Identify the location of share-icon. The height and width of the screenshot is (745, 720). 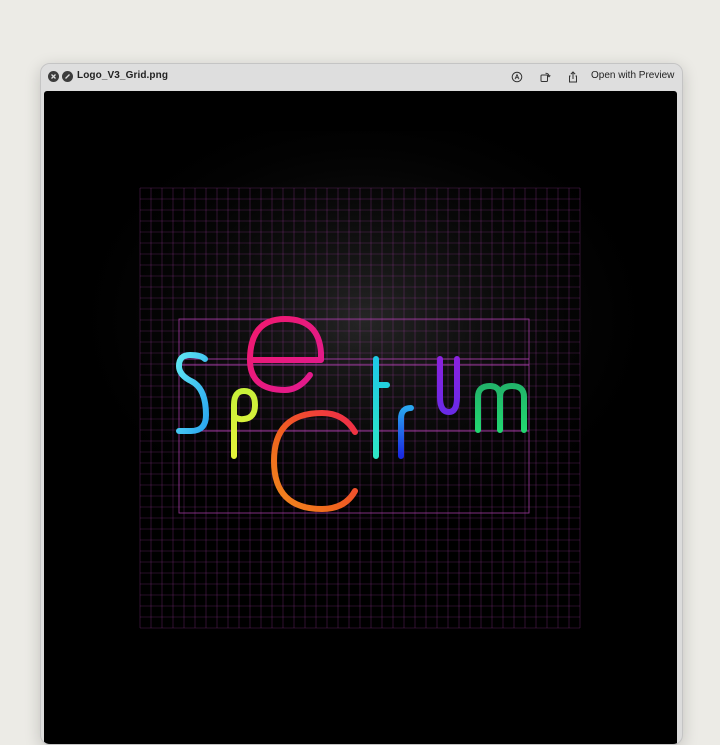
(573, 77).